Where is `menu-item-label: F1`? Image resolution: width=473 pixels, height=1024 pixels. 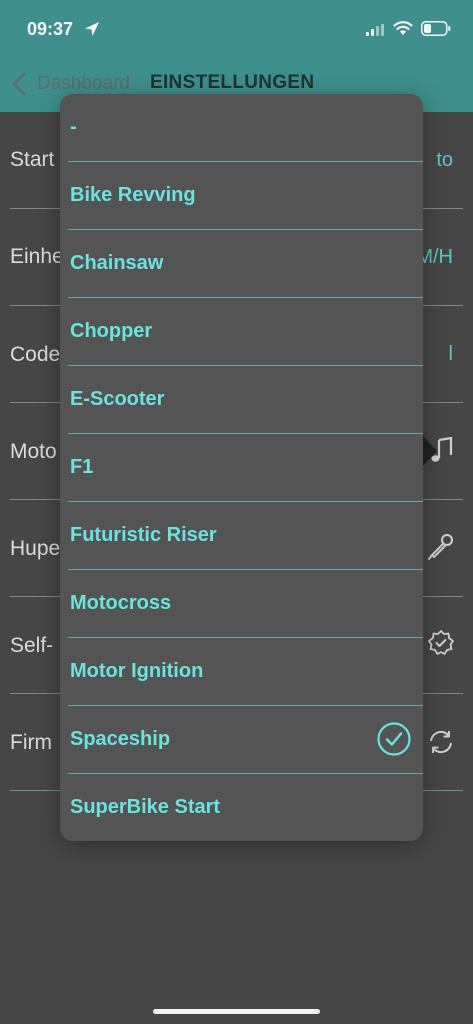 menu-item-label: F1 is located at coordinates (82, 467).